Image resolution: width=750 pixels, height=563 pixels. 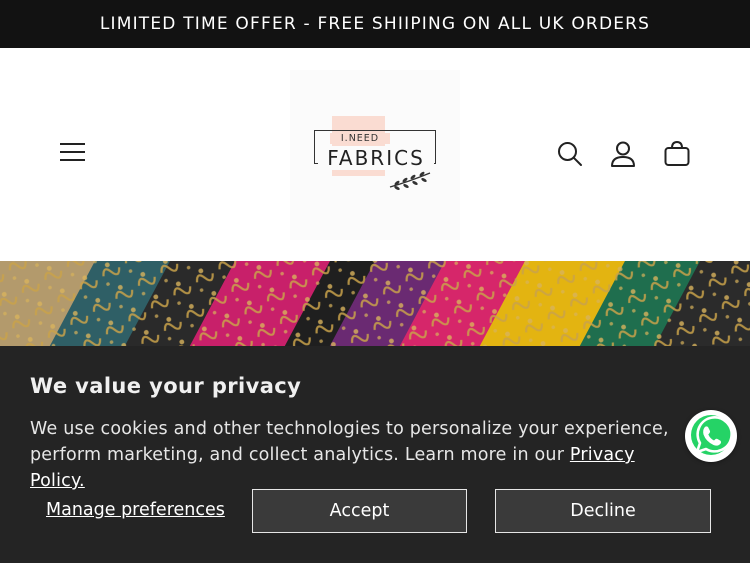 What do you see at coordinates (677, 154) in the screenshot?
I see `cart-icon` at bounding box center [677, 154].